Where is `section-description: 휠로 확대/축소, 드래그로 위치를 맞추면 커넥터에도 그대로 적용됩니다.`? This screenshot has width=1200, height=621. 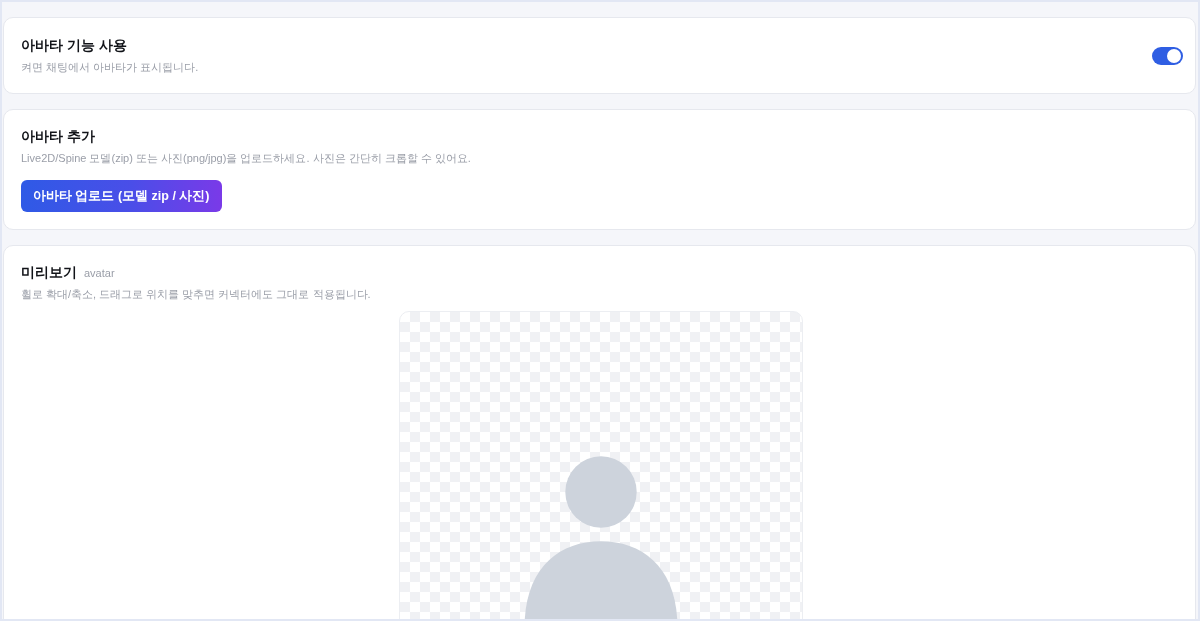
section-description: 휠로 확대/축소, 드래그로 위치를 맞추면 커넥터에도 그대로 적용됩니다. is located at coordinates (196, 294).